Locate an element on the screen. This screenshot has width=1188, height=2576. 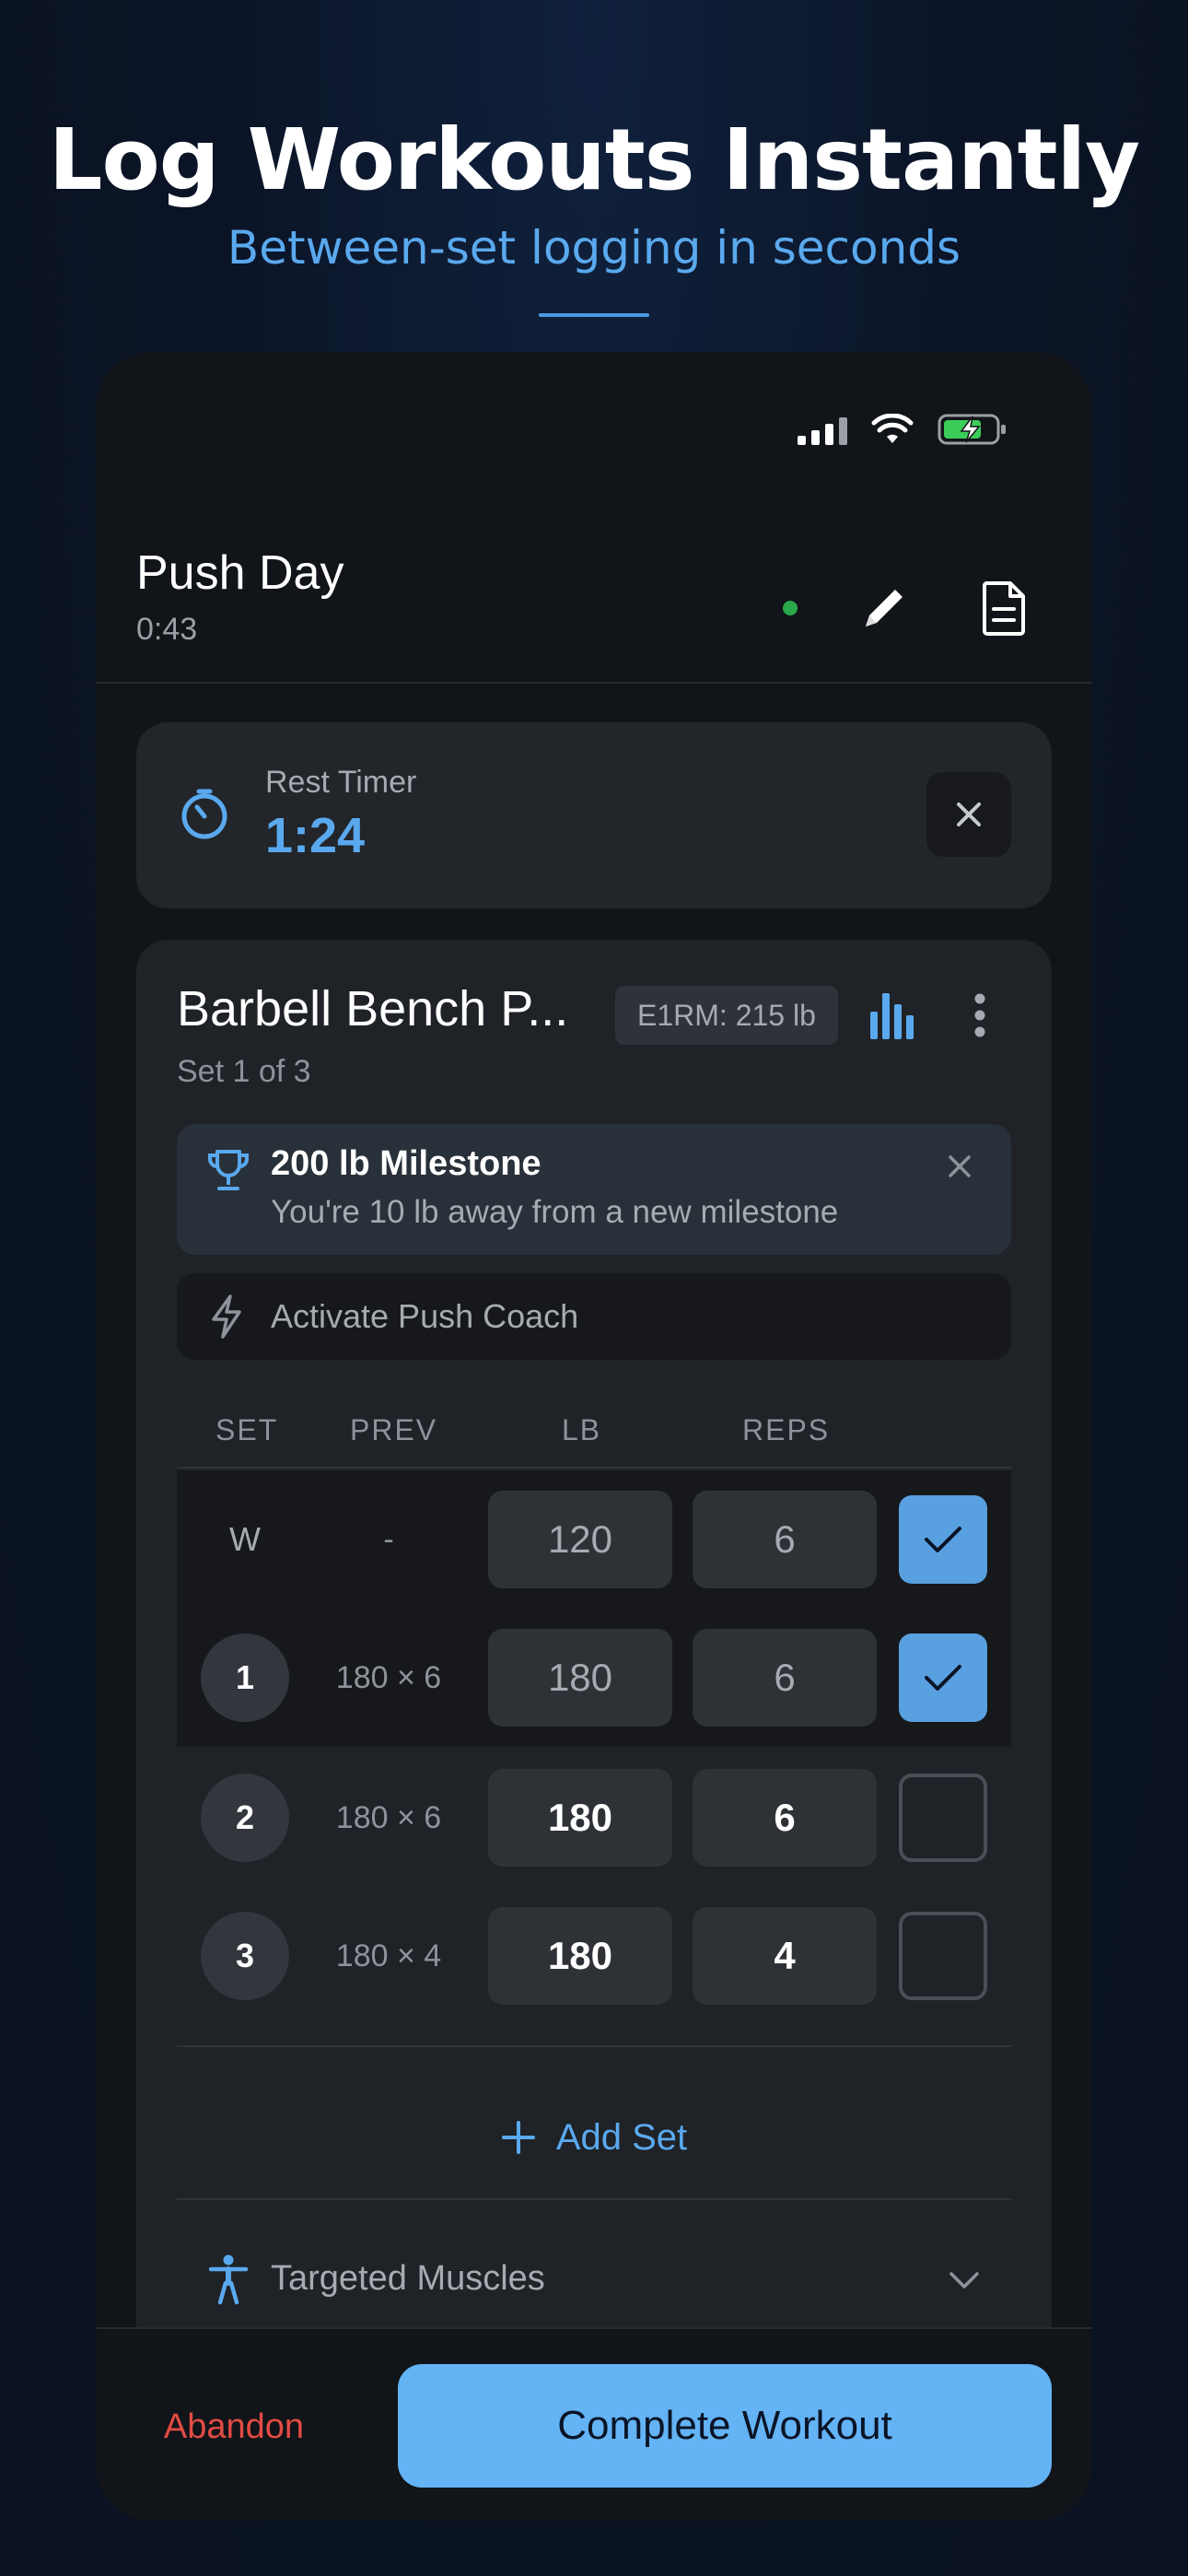
activate-push-coach-button: Activate Push Coach is located at coordinates (594, 1316).